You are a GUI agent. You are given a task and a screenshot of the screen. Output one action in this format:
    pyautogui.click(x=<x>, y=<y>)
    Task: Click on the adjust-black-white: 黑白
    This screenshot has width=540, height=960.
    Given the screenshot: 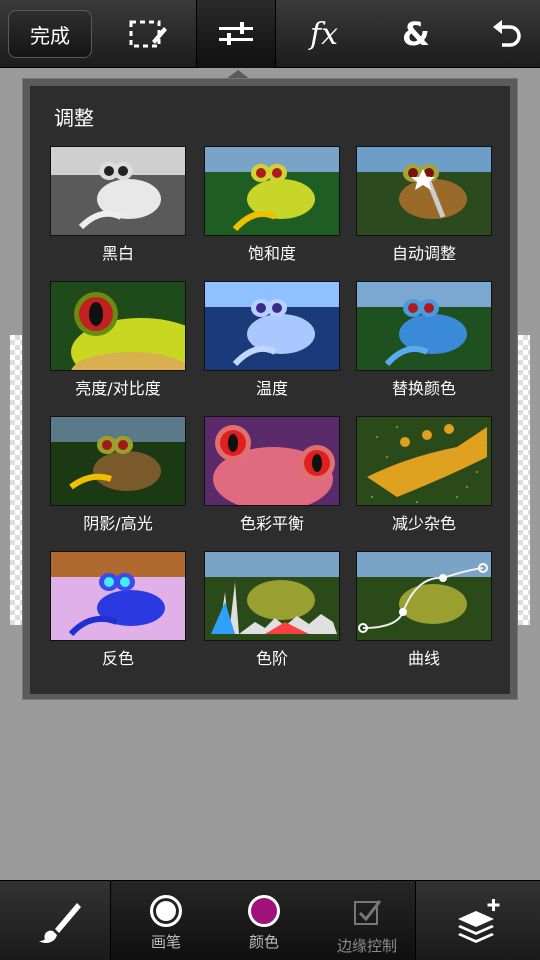 What is the action you would take?
    pyautogui.click(x=118, y=206)
    